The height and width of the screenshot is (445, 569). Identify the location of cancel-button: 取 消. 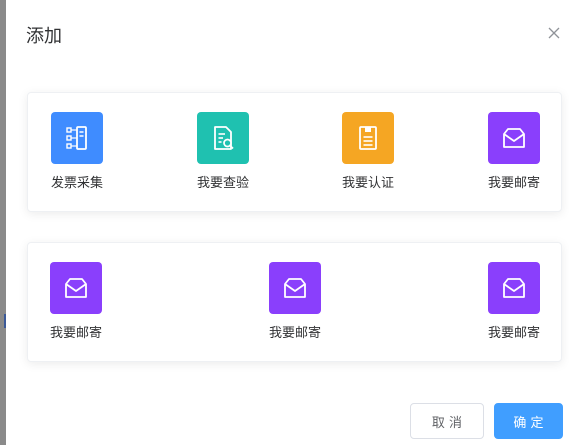
(447, 421).